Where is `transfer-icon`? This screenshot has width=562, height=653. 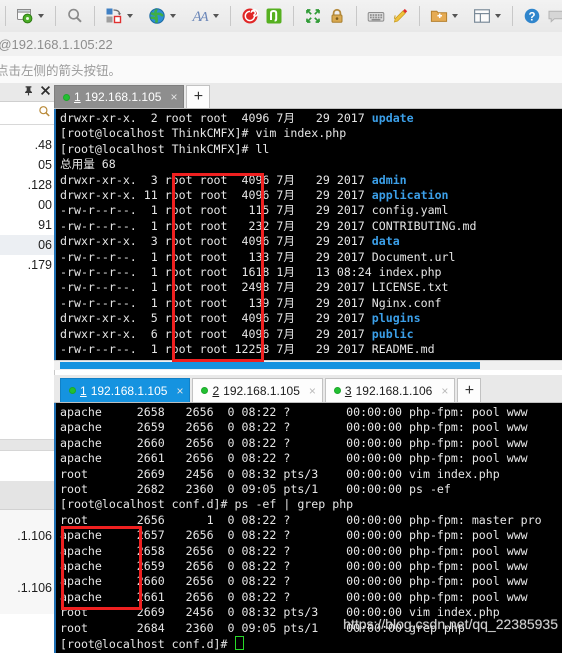
transfer-icon is located at coordinates (114, 16).